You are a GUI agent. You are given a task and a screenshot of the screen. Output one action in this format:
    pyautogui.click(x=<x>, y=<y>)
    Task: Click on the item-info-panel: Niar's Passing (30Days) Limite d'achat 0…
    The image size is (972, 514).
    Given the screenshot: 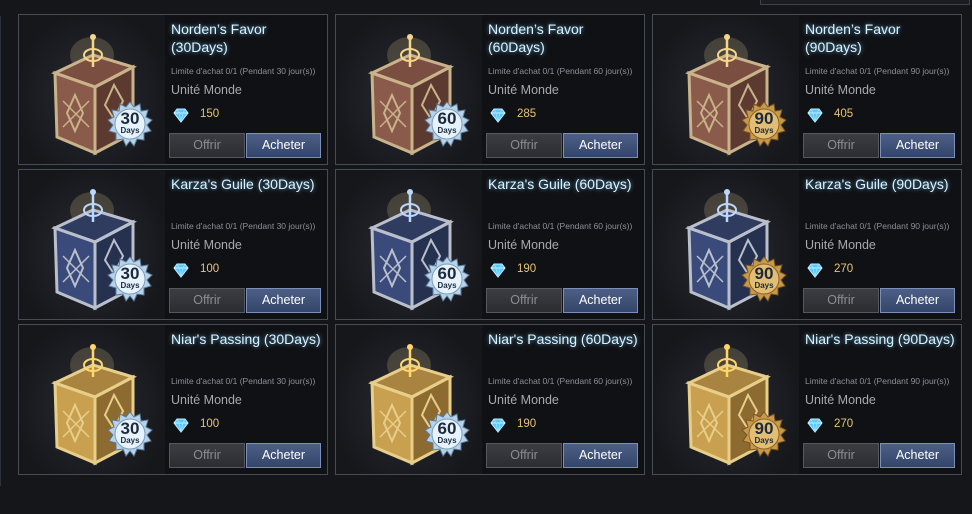 What is the action you would take?
    pyautogui.click(x=246, y=399)
    